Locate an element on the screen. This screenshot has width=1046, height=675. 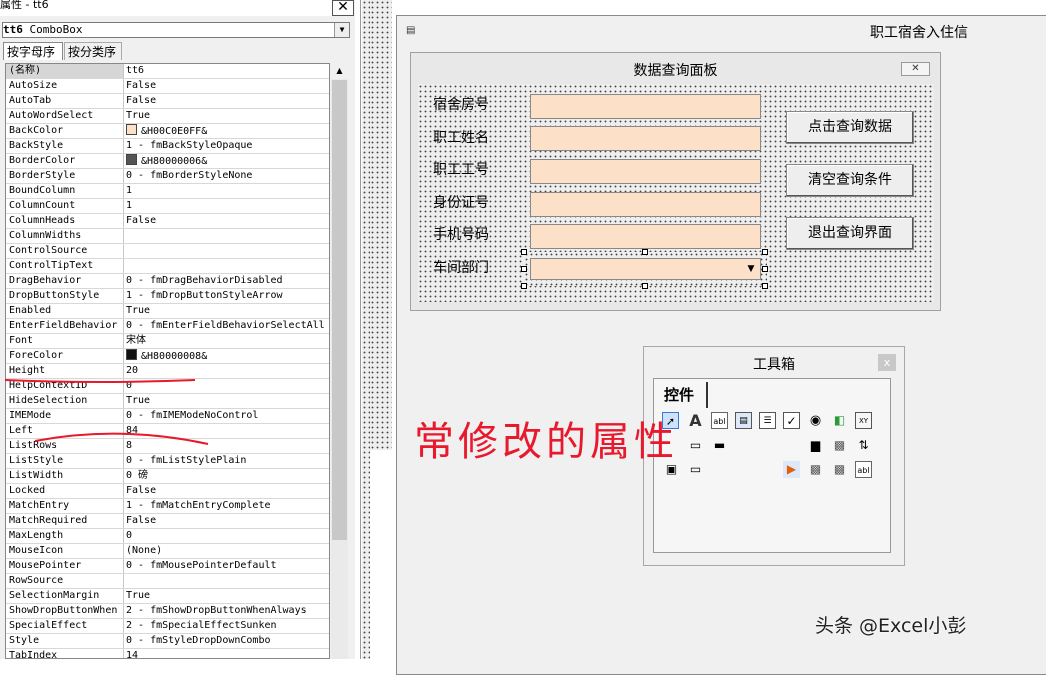
chevron-down-icon: ▼ is located at coordinates (751, 269).